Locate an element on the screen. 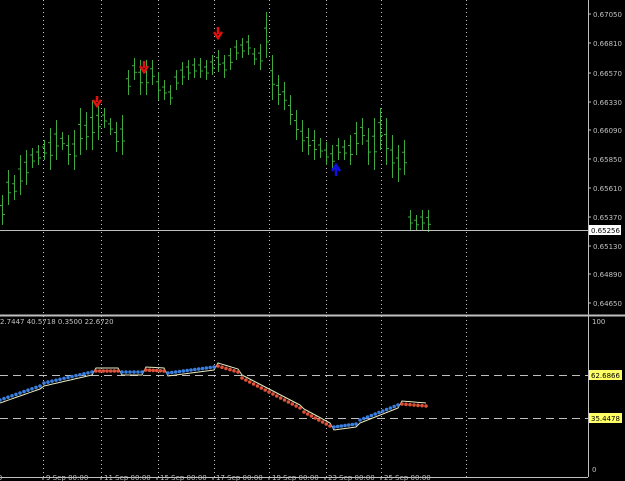 The height and width of the screenshot is (481, 625). indicator-scale-bottom: 0 is located at coordinates (594, 470).